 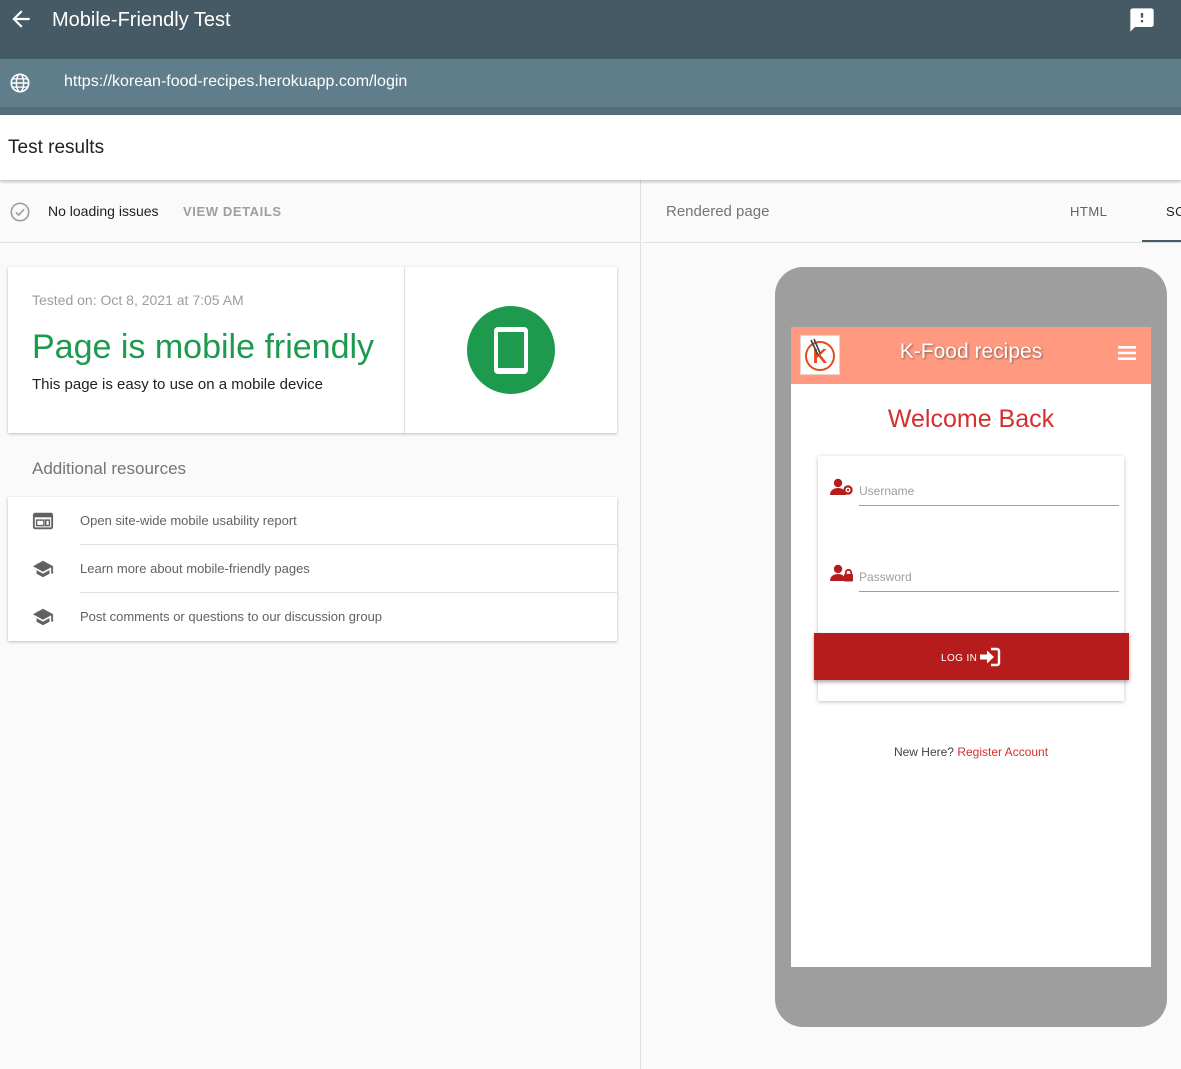 What do you see at coordinates (103, 211) in the screenshot?
I see `loading-status-text: No loading issues` at bounding box center [103, 211].